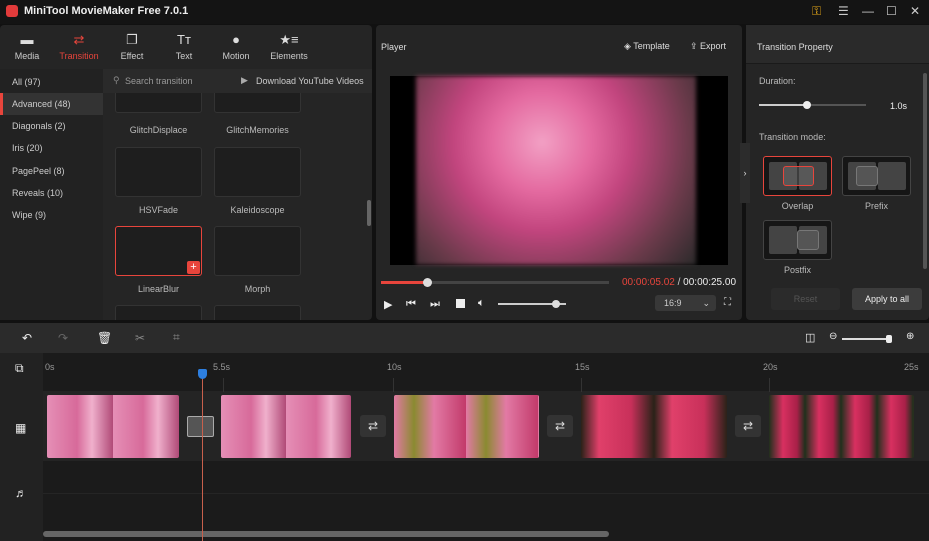 Image resolution: width=929 pixels, height=541 pixels. What do you see at coordinates (158, 289) in the screenshot?
I see `transition-label: LinearBlur` at bounding box center [158, 289].